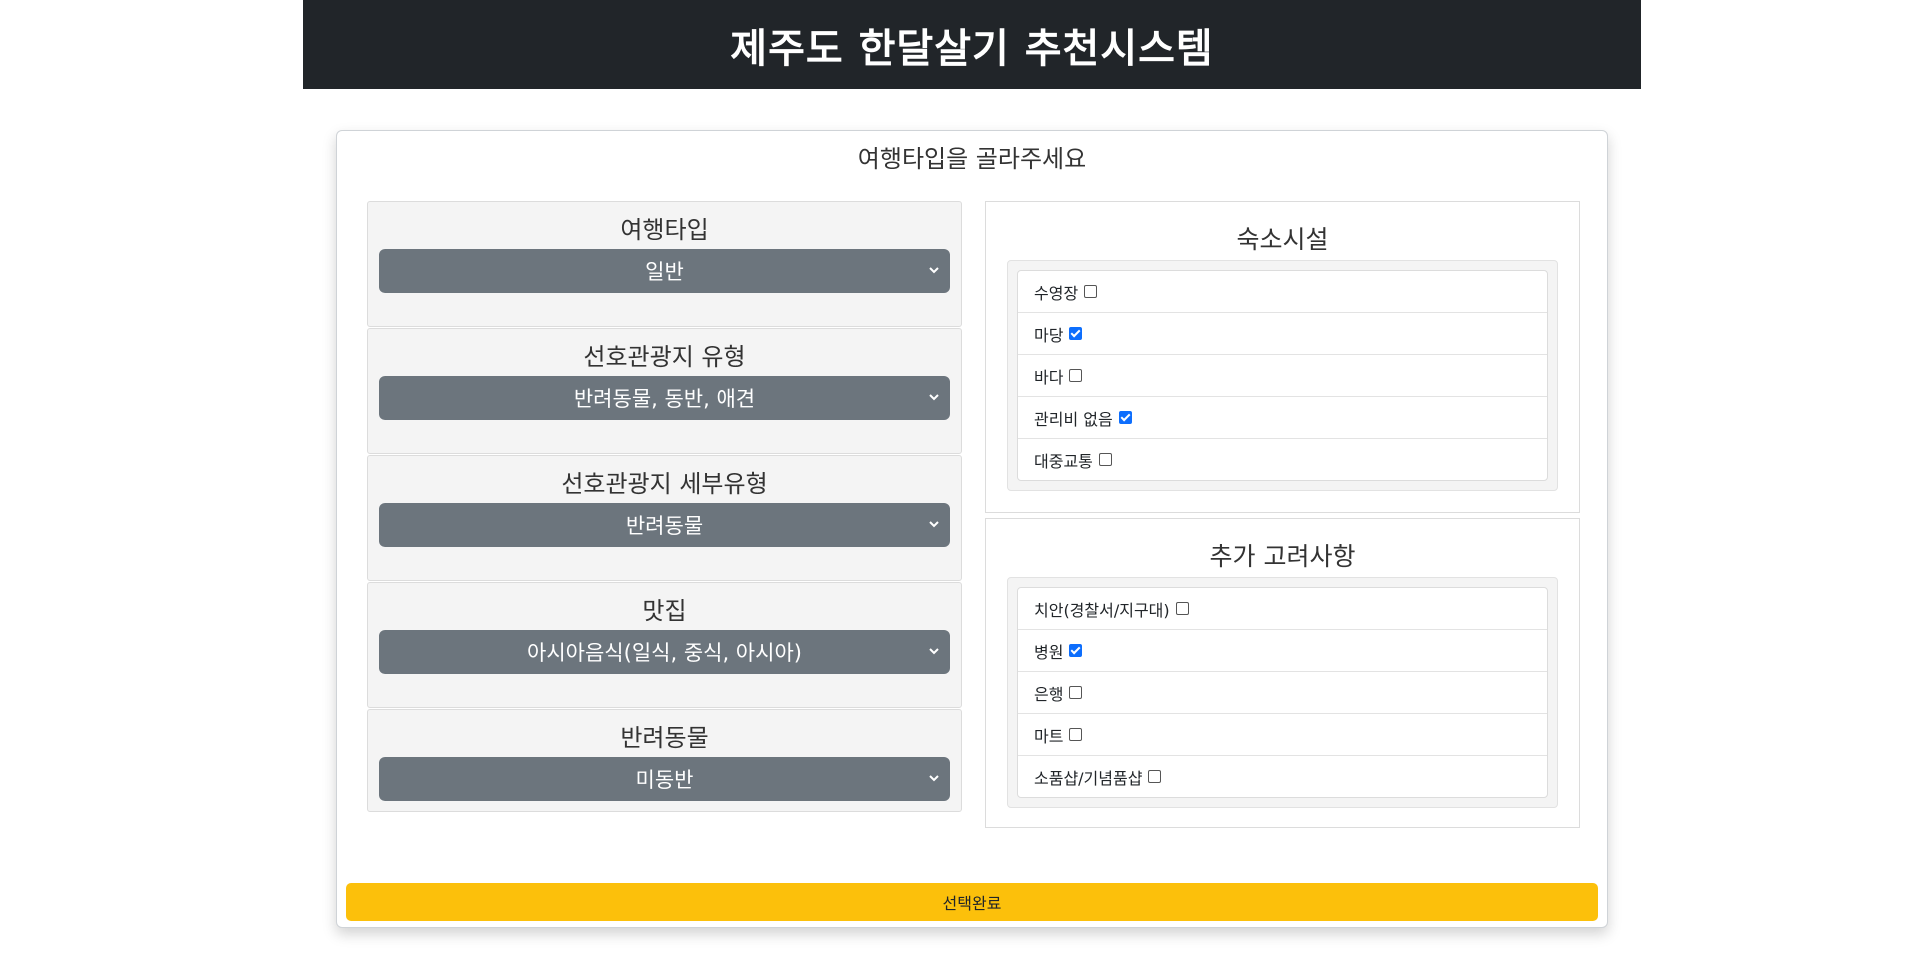  I want to click on sea-checkbox, so click(1076, 375).